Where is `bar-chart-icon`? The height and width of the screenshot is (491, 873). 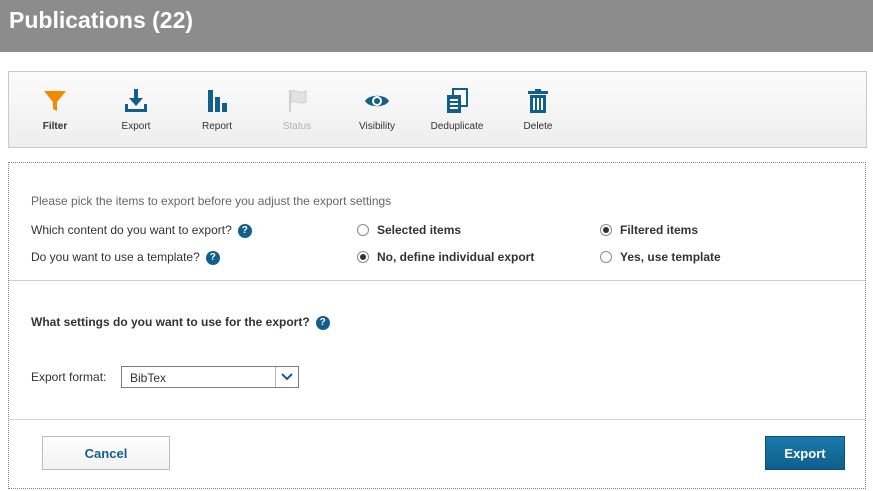 bar-chart-icon is located at coordinates (217, 101).